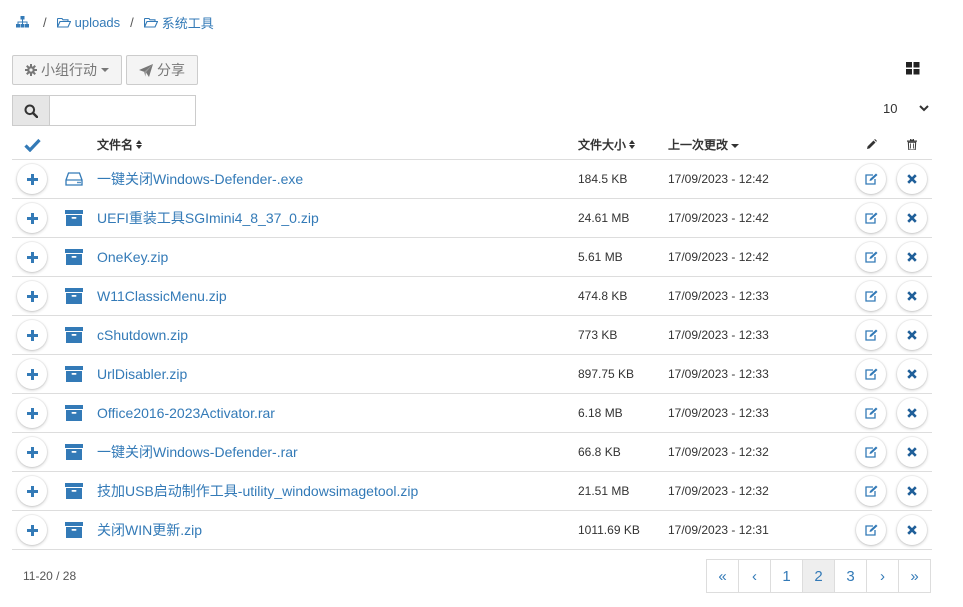  I want to click on table-row: OneKey.zip 5.61 MB 17/09/2023 - 12:42, so click(472, 257).